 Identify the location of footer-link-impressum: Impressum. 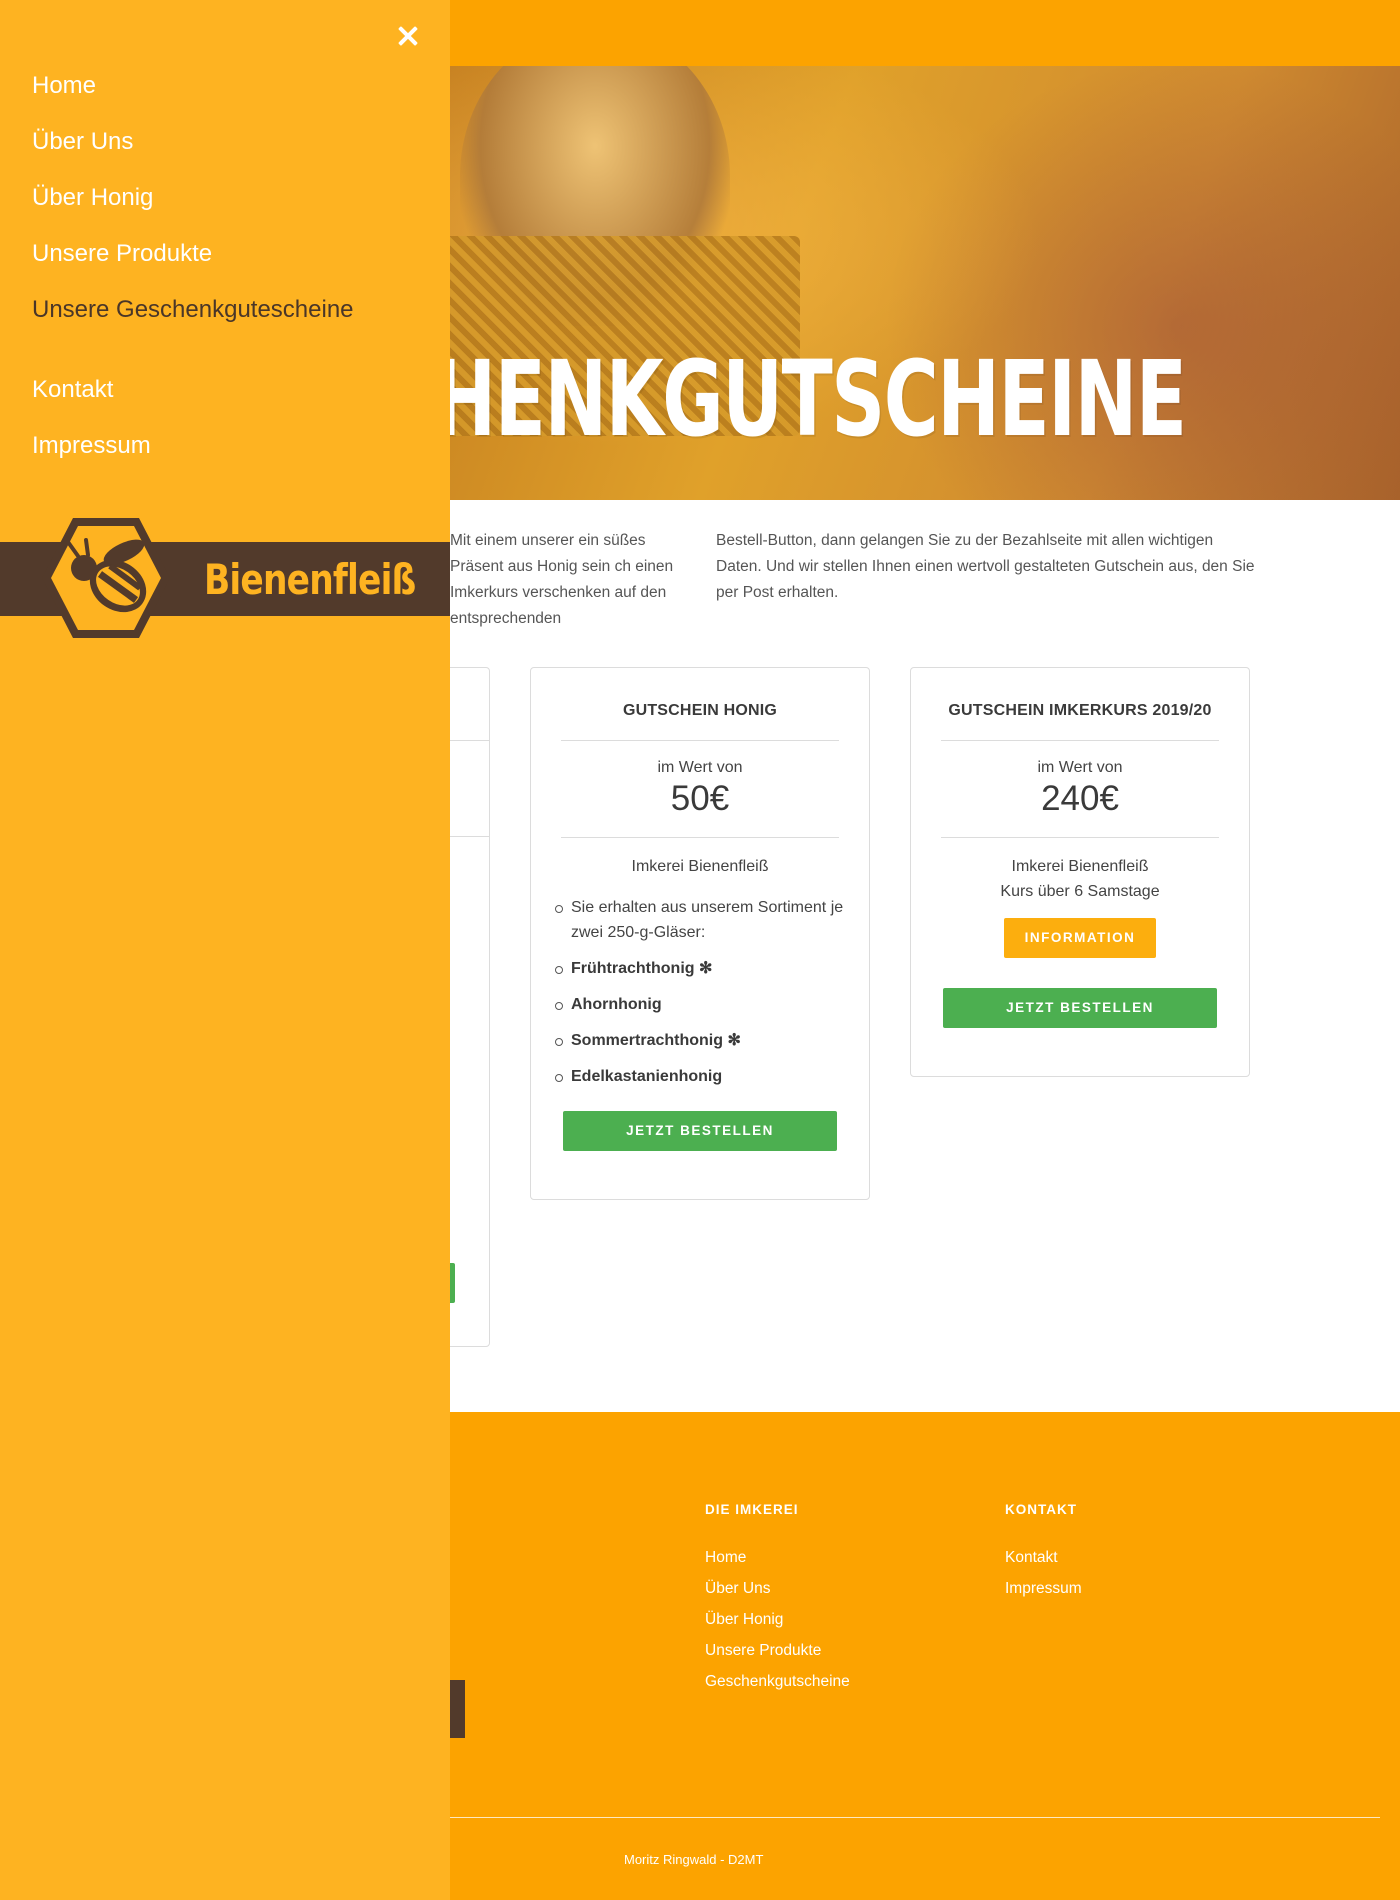
(1043, 1588).